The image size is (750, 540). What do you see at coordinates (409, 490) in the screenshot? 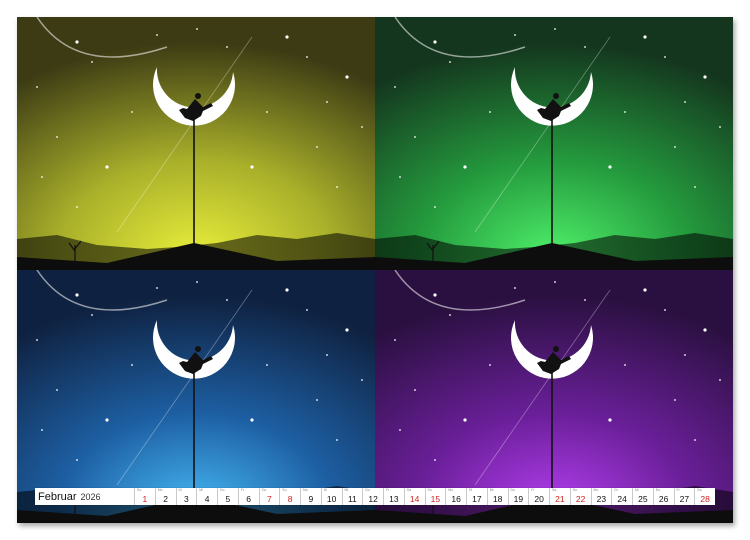
I see `weekday-label: Sa` at bounding box center [409, 490].